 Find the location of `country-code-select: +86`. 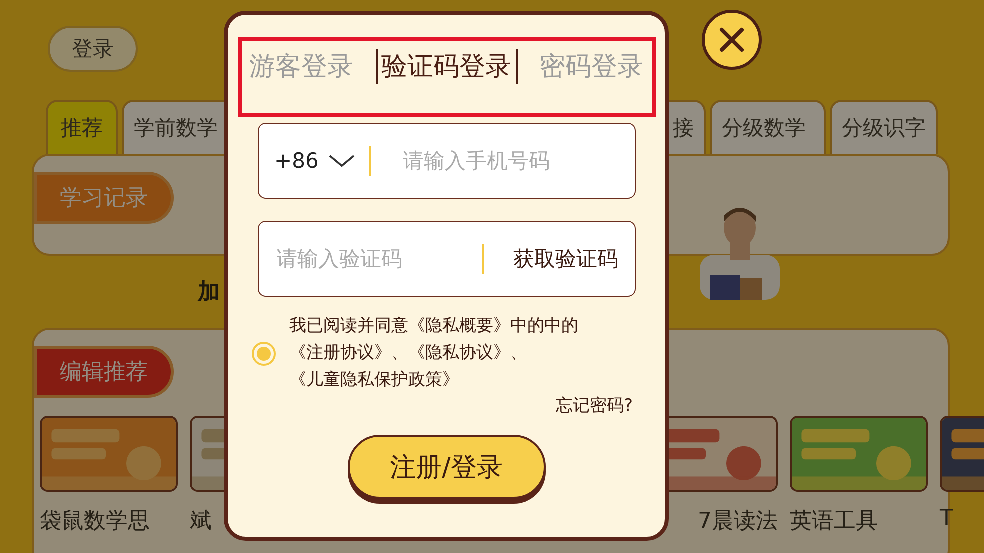

country-code-select: +86 is located at coordinates (314, 161).